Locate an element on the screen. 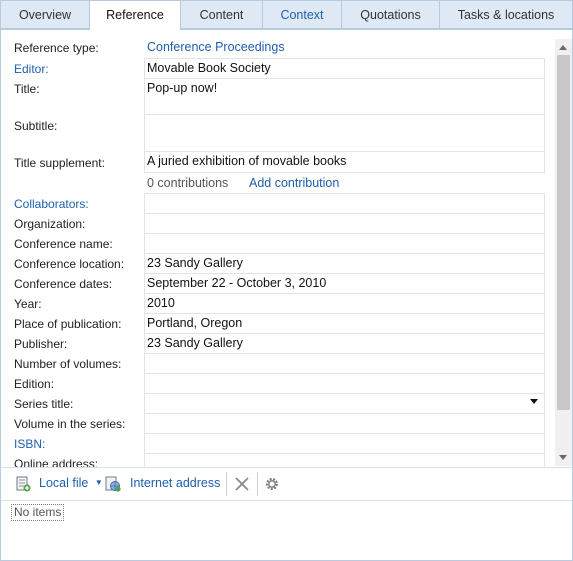 The width and height of the screenshot is (573, 561). arrow-down-icon is located at coordinates (563, 457).